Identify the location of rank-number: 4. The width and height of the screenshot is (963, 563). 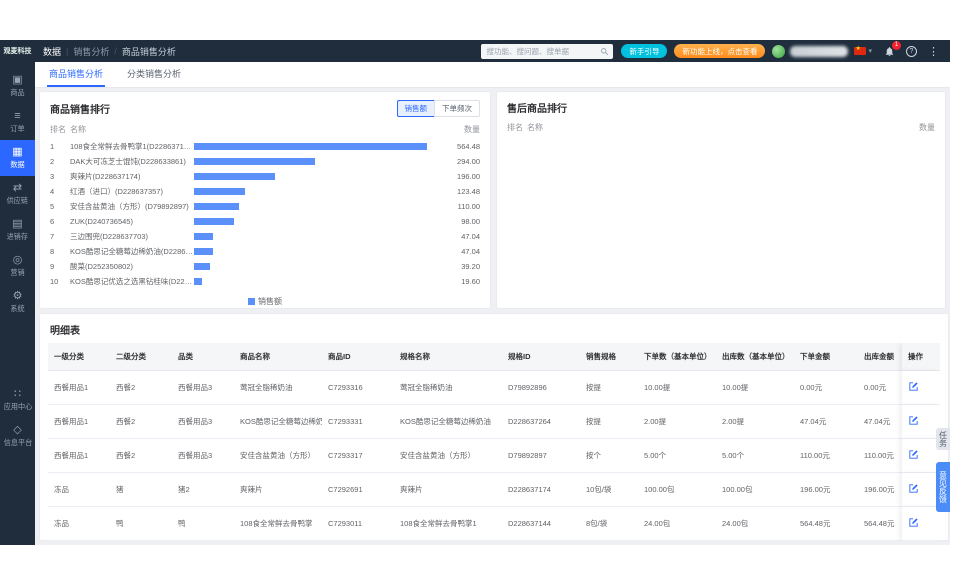
(52, 191).